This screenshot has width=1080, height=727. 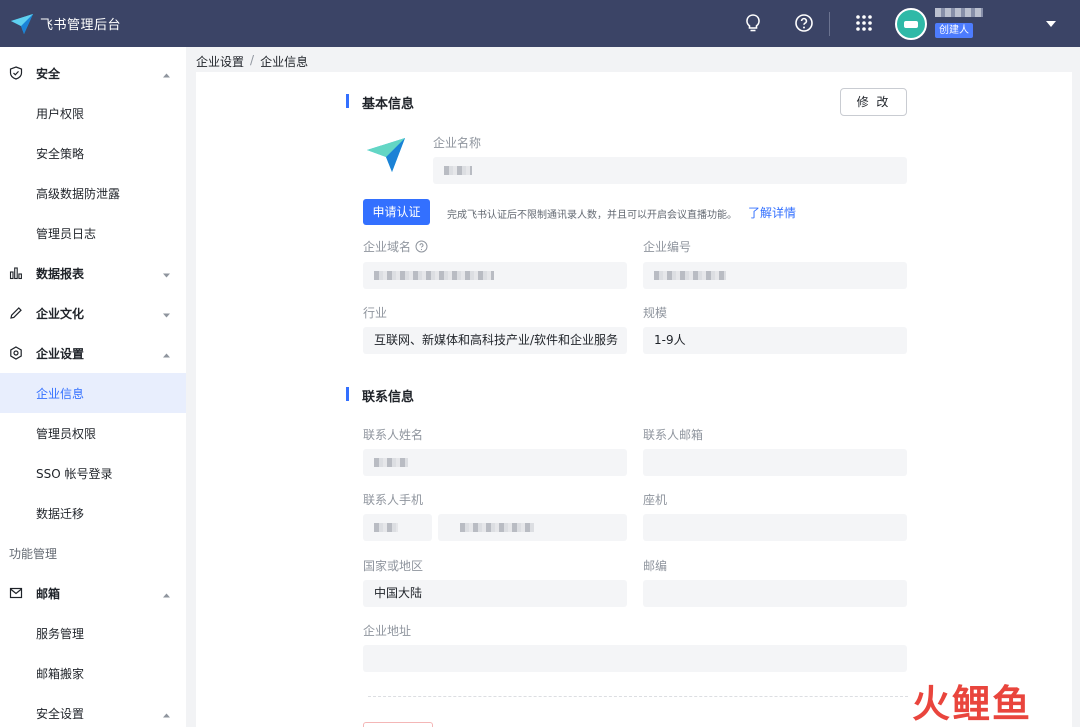 I want to click on mobile-number-field, so click(x=532, y=527).